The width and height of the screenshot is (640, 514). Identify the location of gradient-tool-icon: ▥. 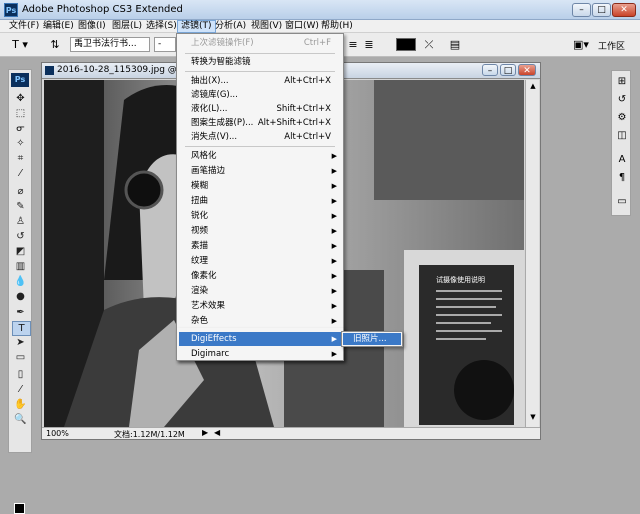
(20, 266).